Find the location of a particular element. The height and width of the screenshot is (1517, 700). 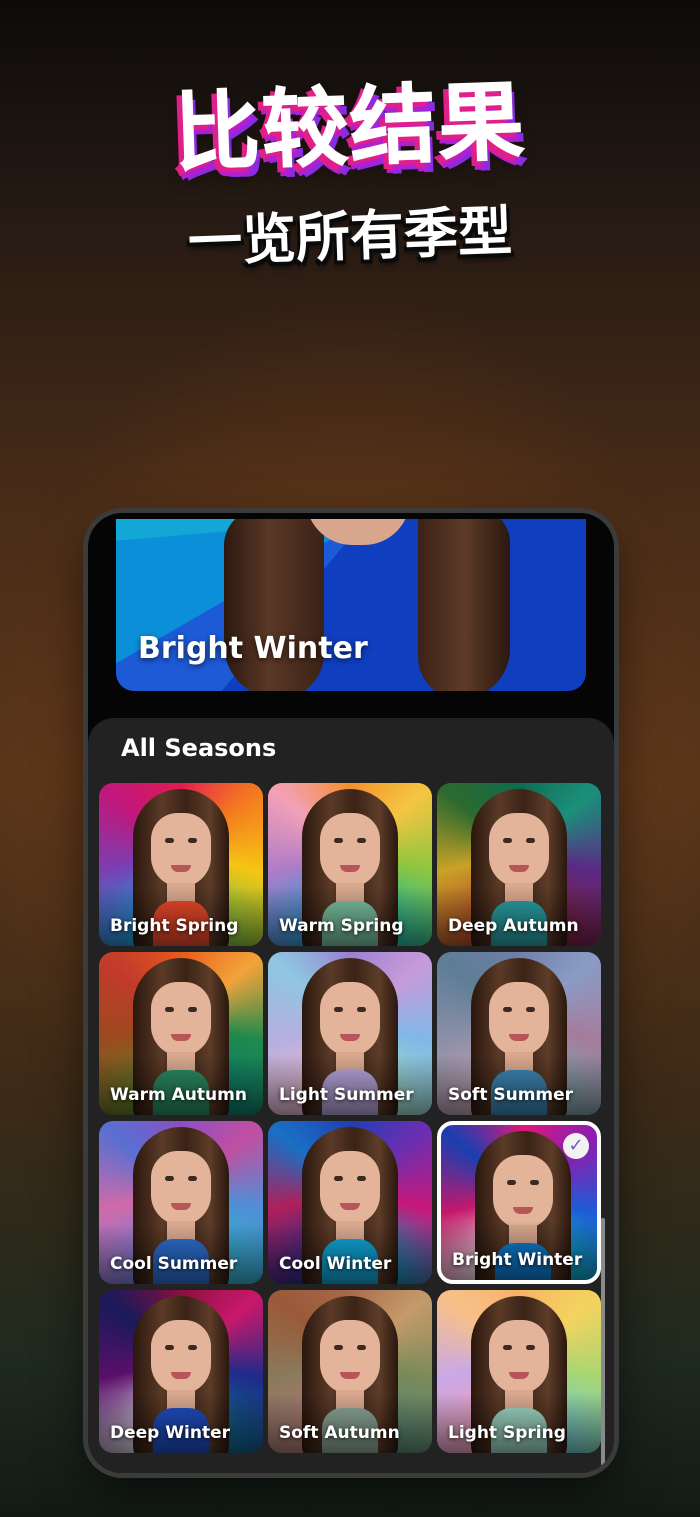

season-tile: Cool Winter is located at coordinates (350, 1202).